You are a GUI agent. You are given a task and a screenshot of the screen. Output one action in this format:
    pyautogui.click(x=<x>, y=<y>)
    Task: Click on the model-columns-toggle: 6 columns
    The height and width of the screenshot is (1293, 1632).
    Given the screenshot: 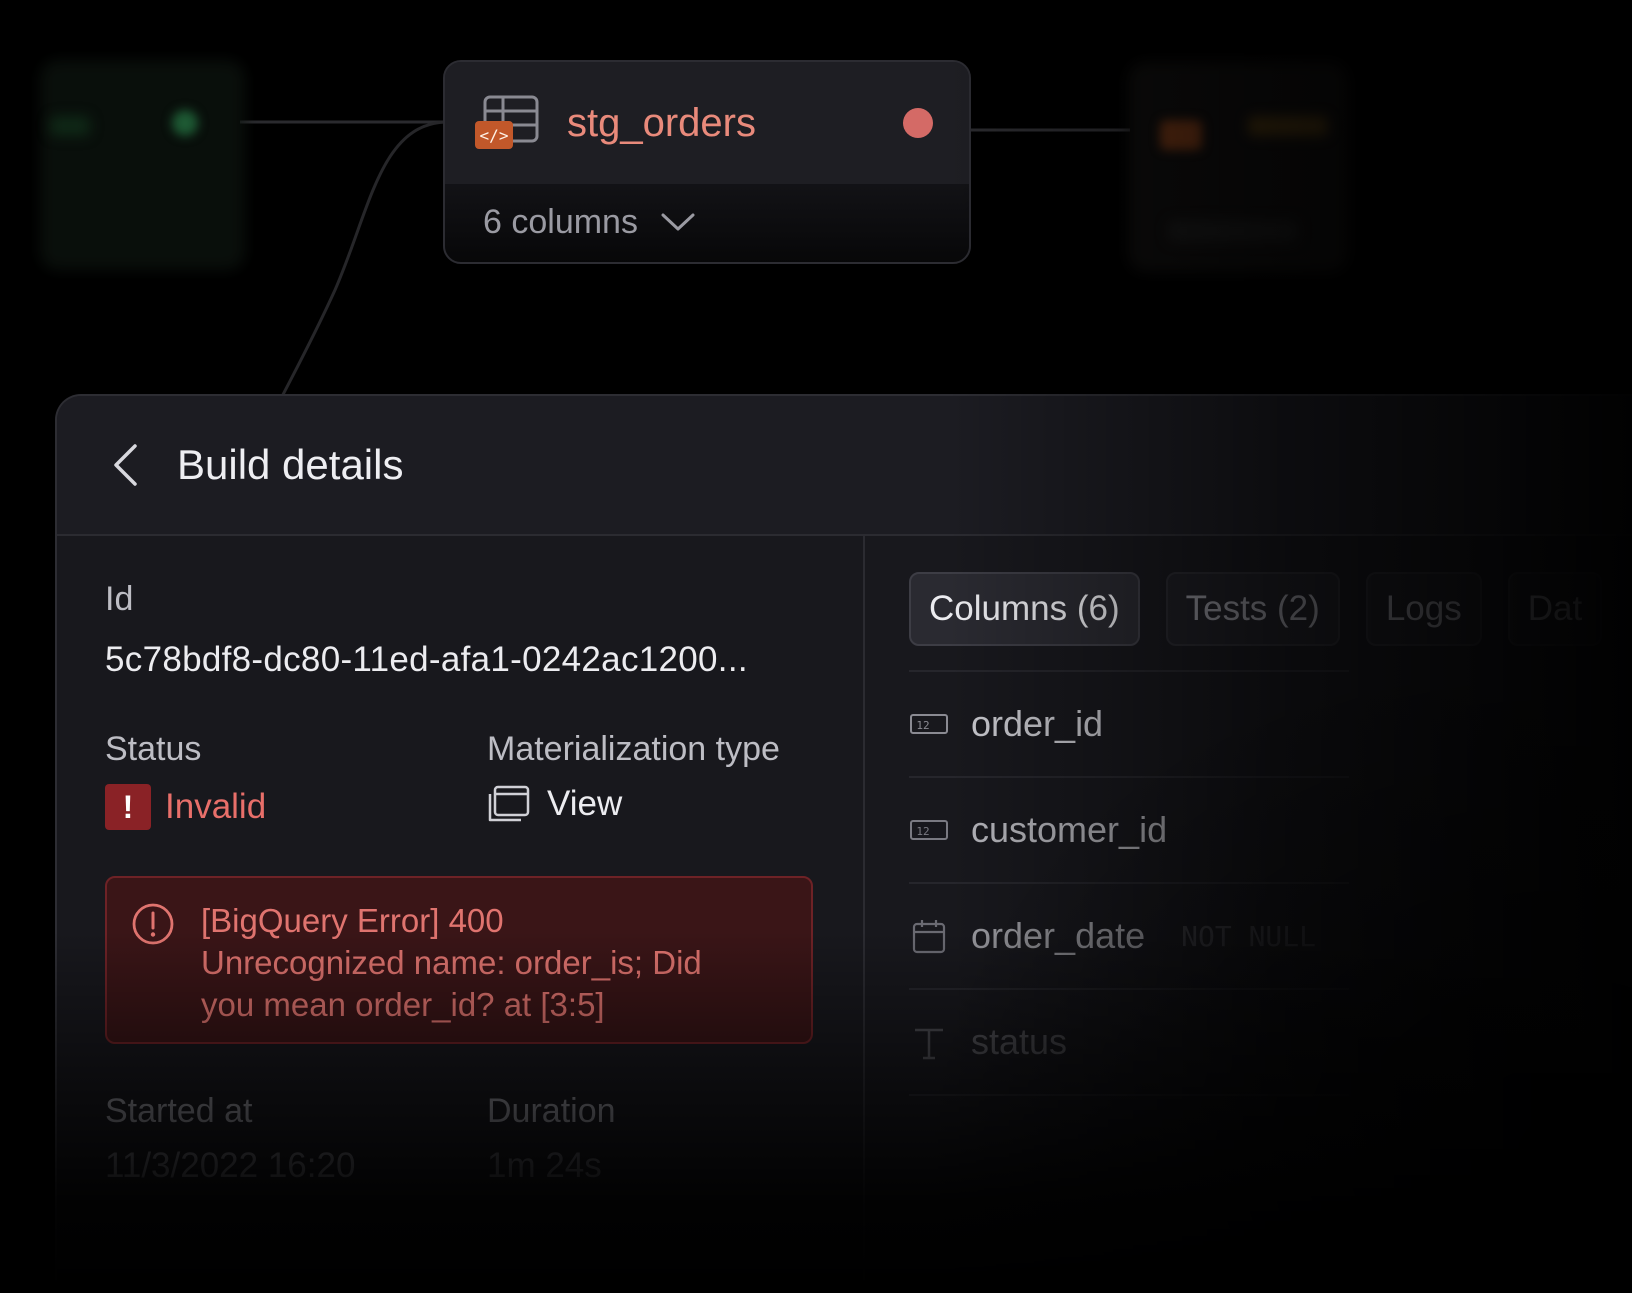 What is the action you would take?
    pyautogui.click(x=707, y=222)
    